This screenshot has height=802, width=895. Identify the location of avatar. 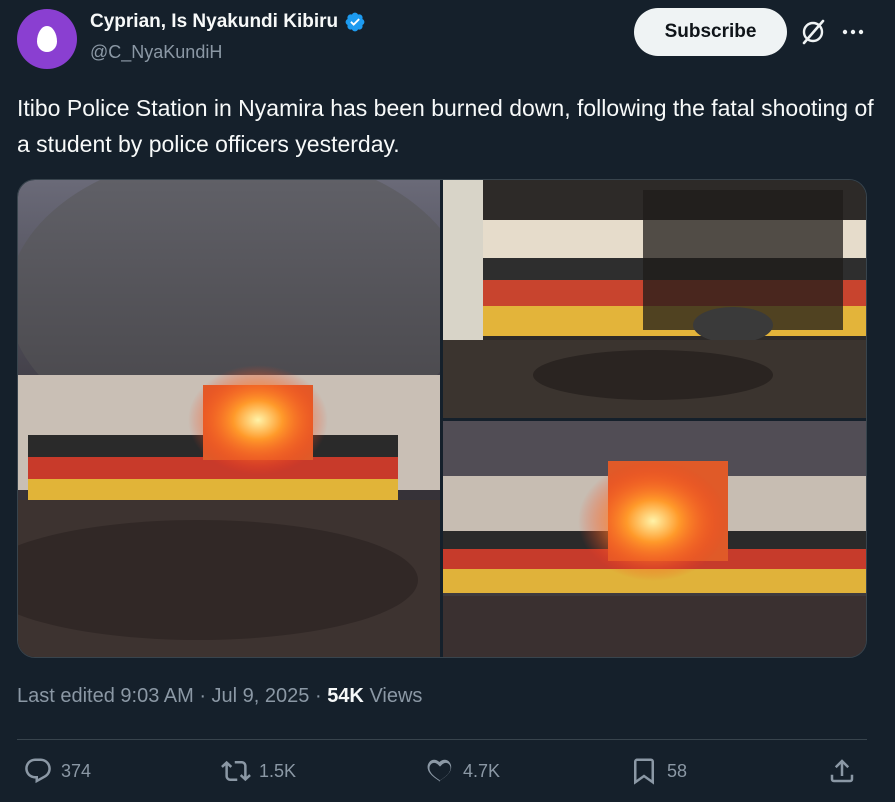
(47, 39).